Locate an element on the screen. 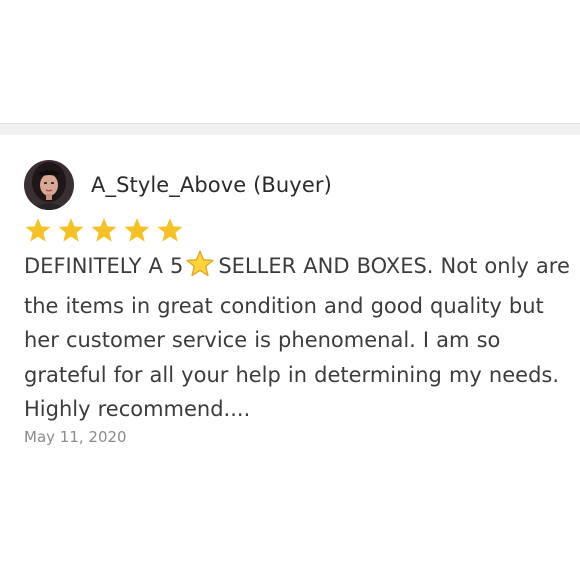  review-header: A_Style_Above (Buyer) is located at coordinates (292, 185).